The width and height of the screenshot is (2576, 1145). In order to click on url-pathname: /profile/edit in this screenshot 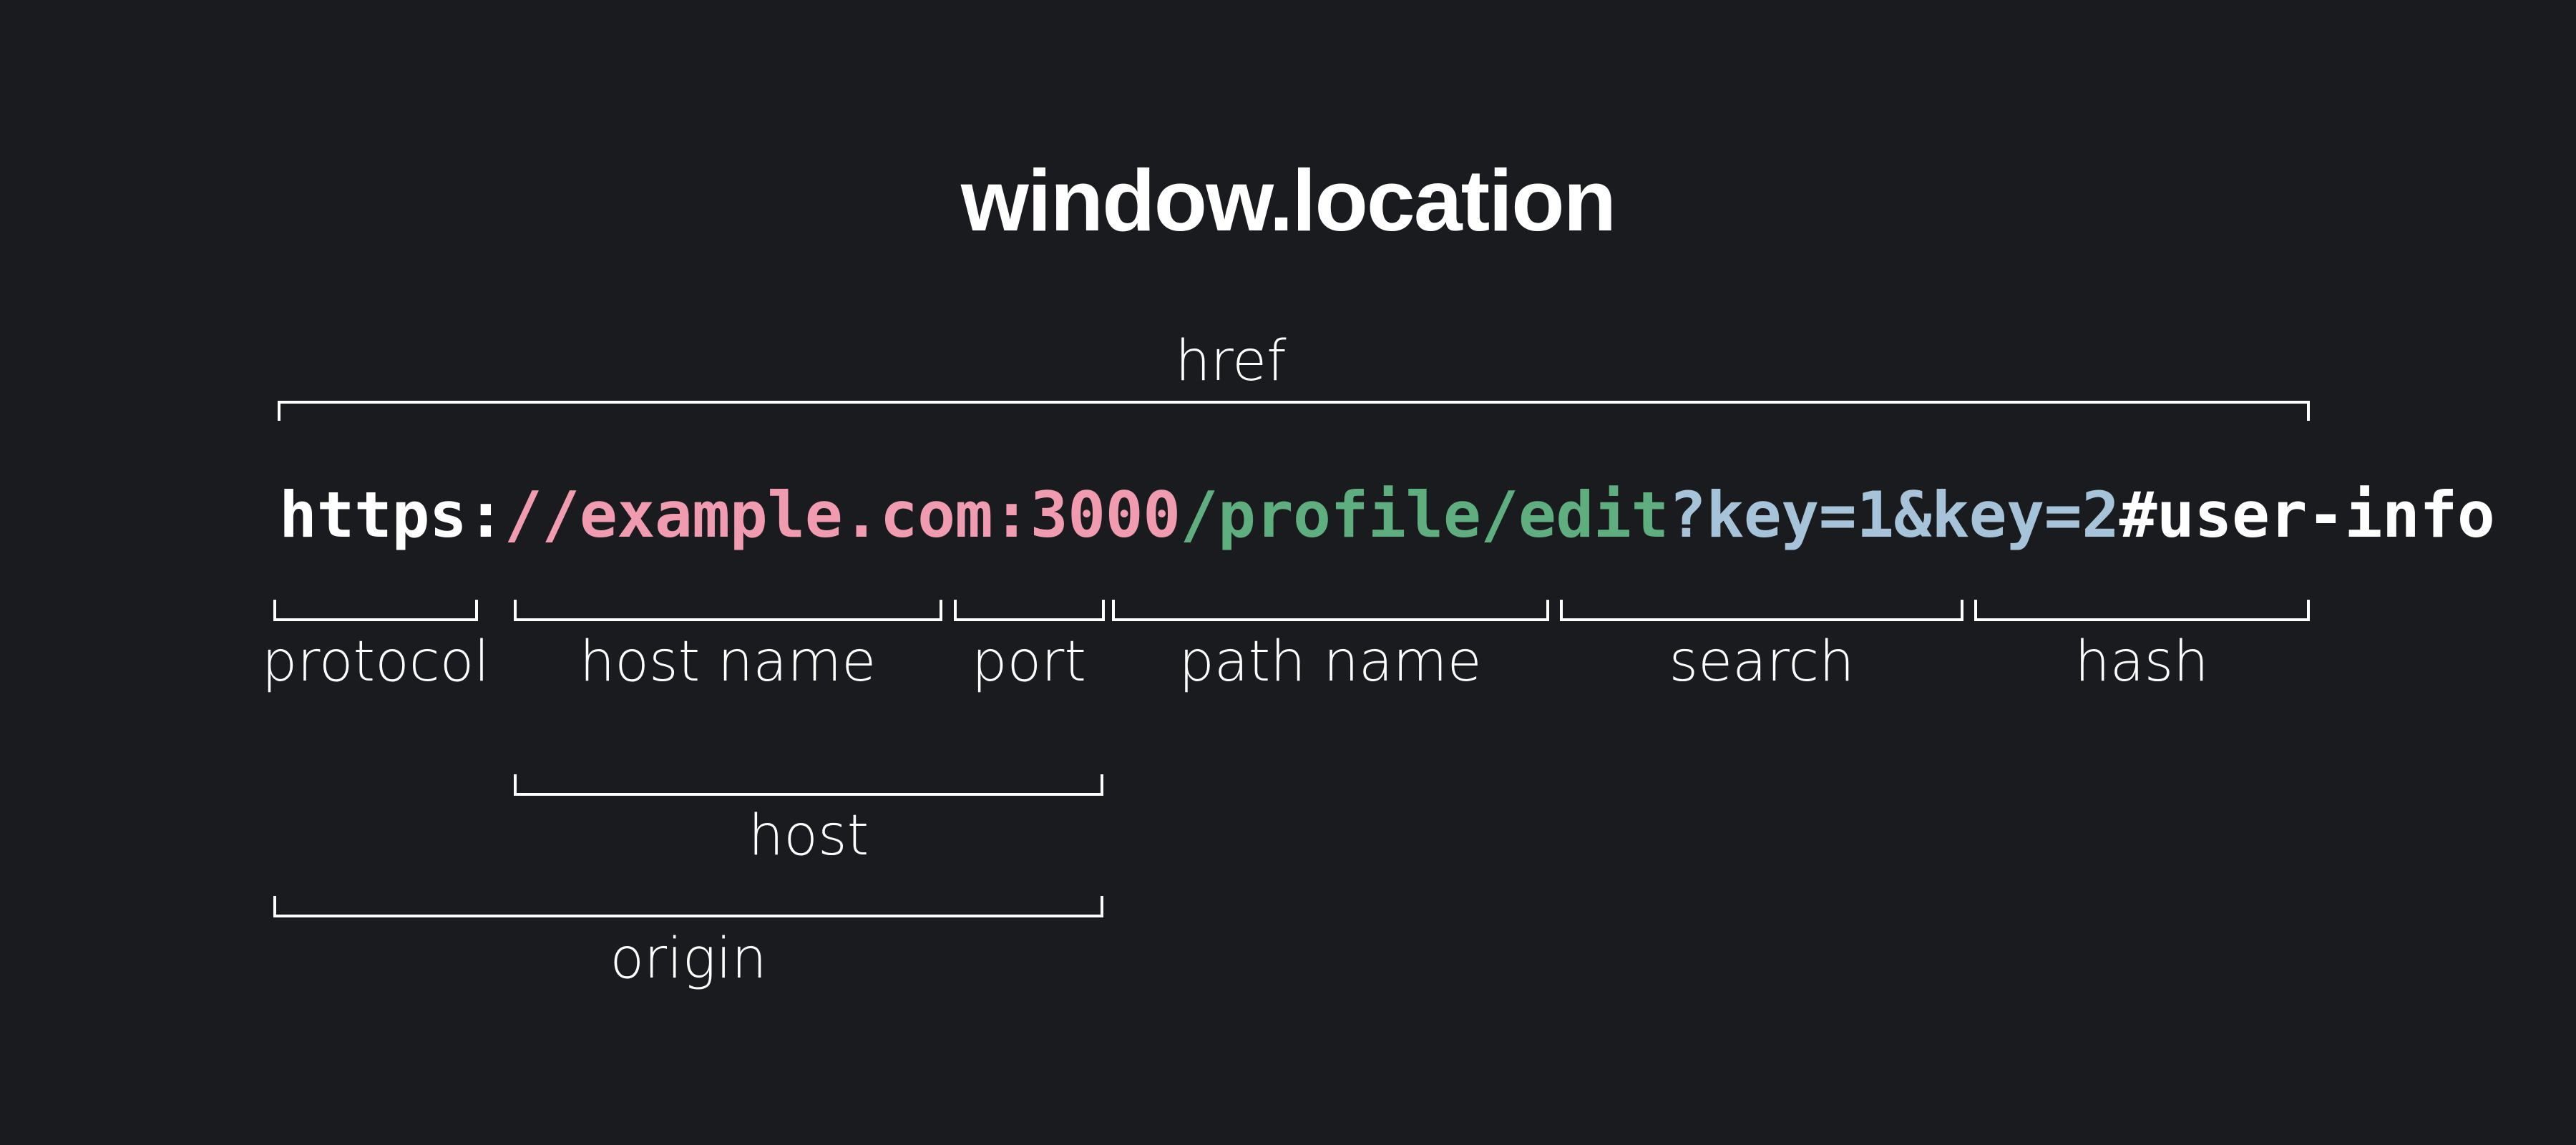, I will do `click(1424, 515)`.